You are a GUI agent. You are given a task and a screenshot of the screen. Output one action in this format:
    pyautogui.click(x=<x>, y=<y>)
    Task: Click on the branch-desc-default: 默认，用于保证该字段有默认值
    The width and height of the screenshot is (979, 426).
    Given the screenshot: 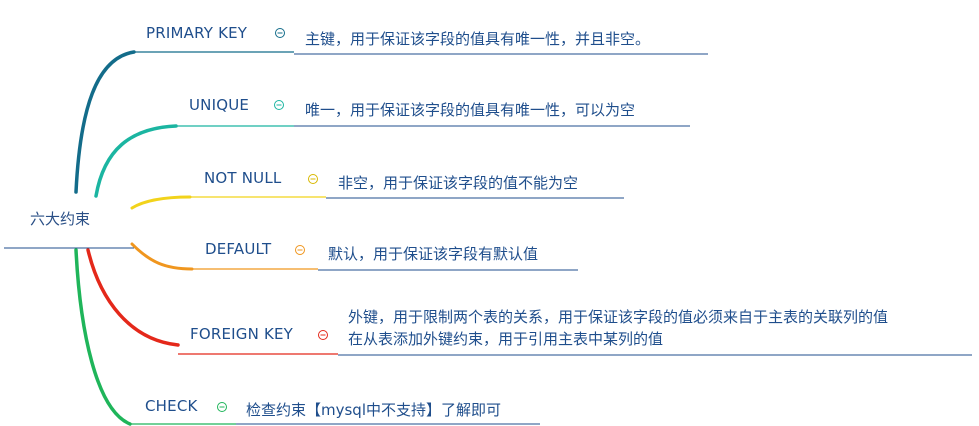 What is the action you would take?
    pyautogui.click(x=433, y=254)
    